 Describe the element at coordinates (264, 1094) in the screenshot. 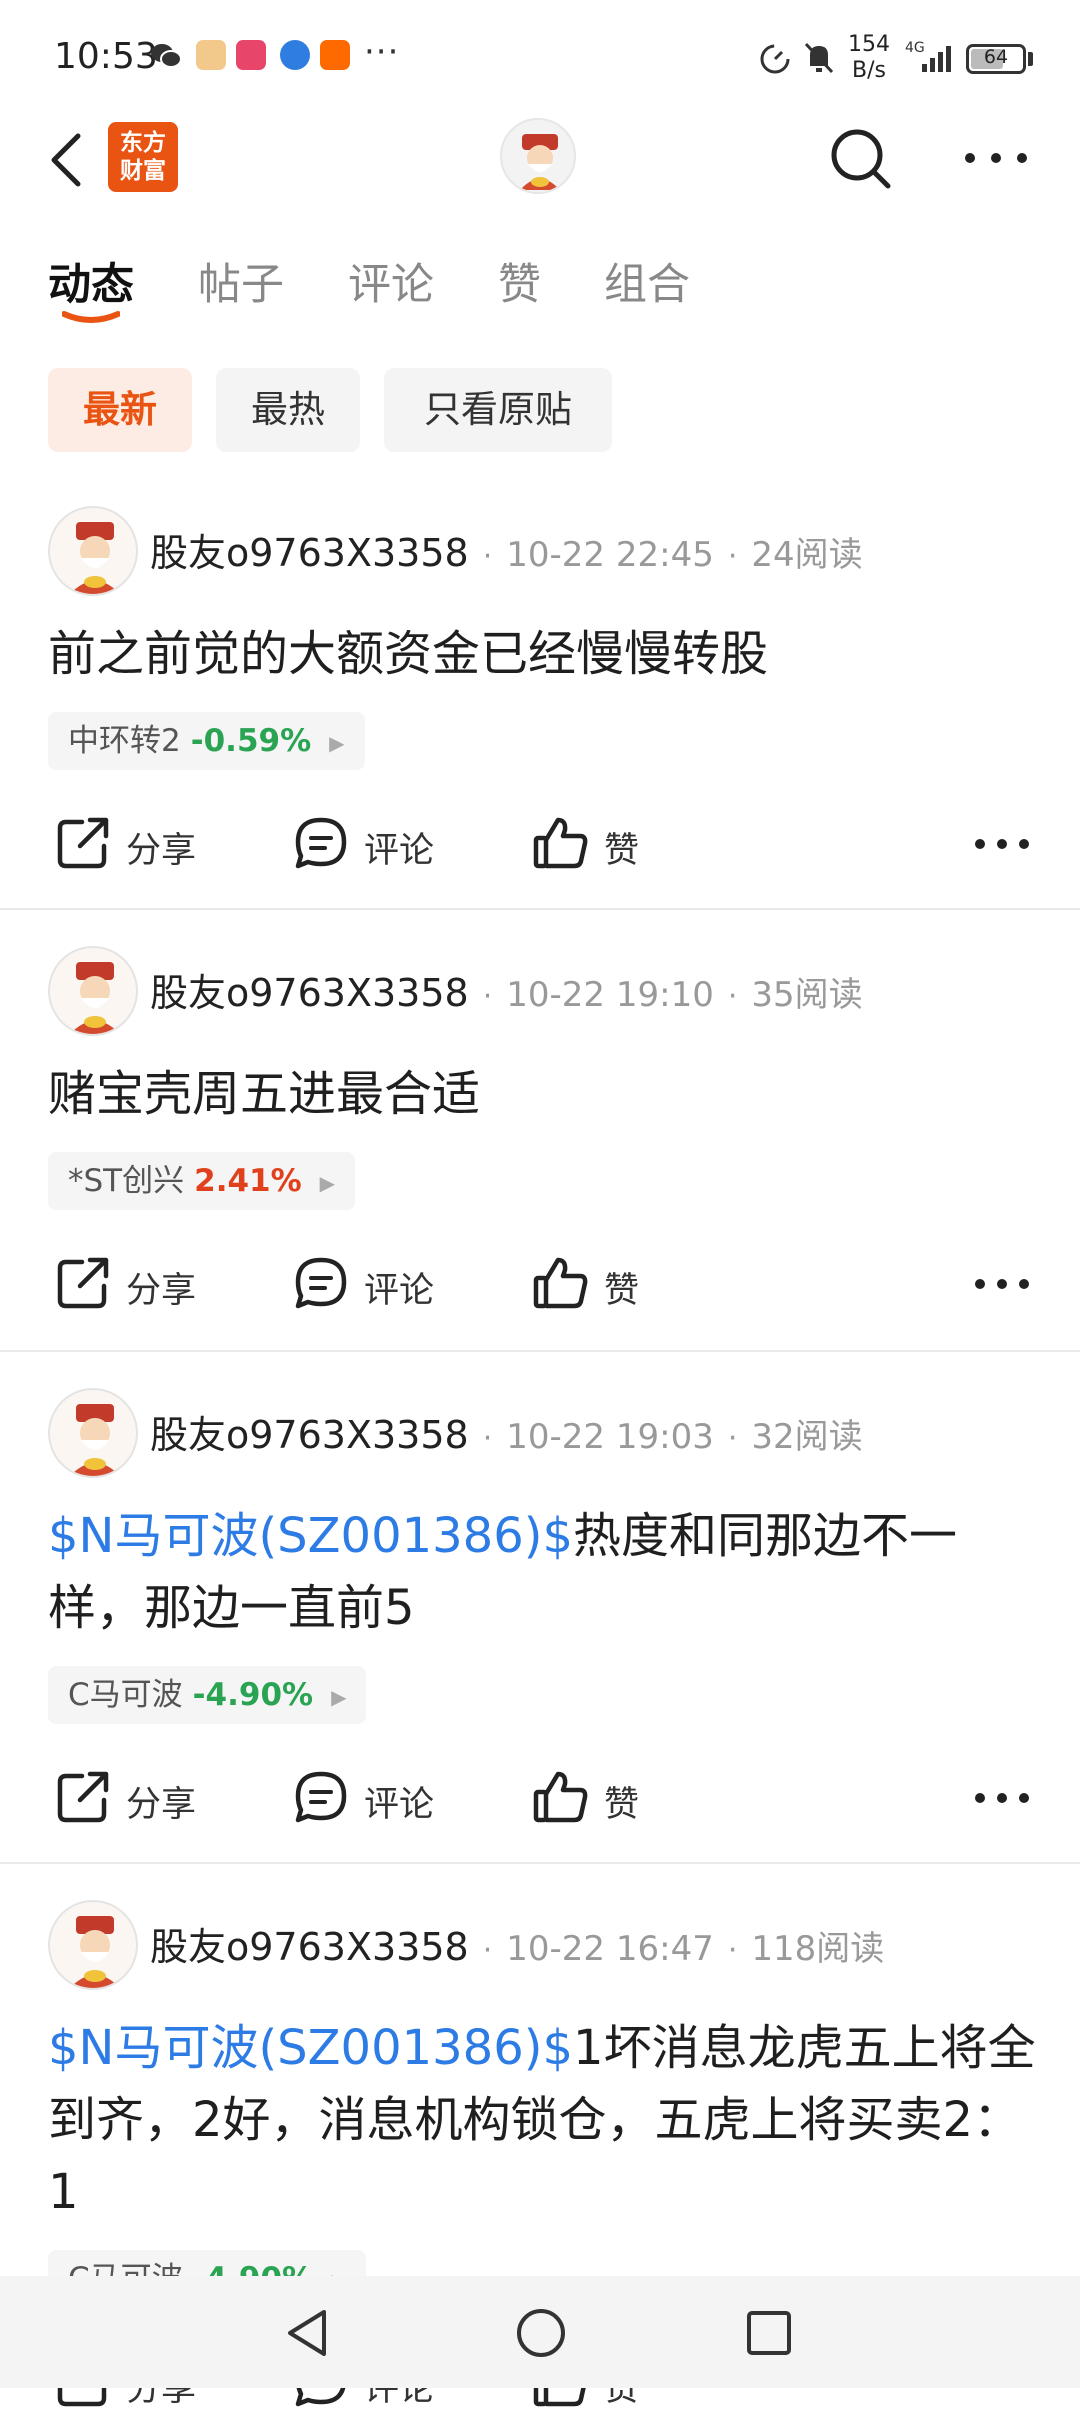

I see `post-body-text: 赌宝壳周五进最合适` at that location.